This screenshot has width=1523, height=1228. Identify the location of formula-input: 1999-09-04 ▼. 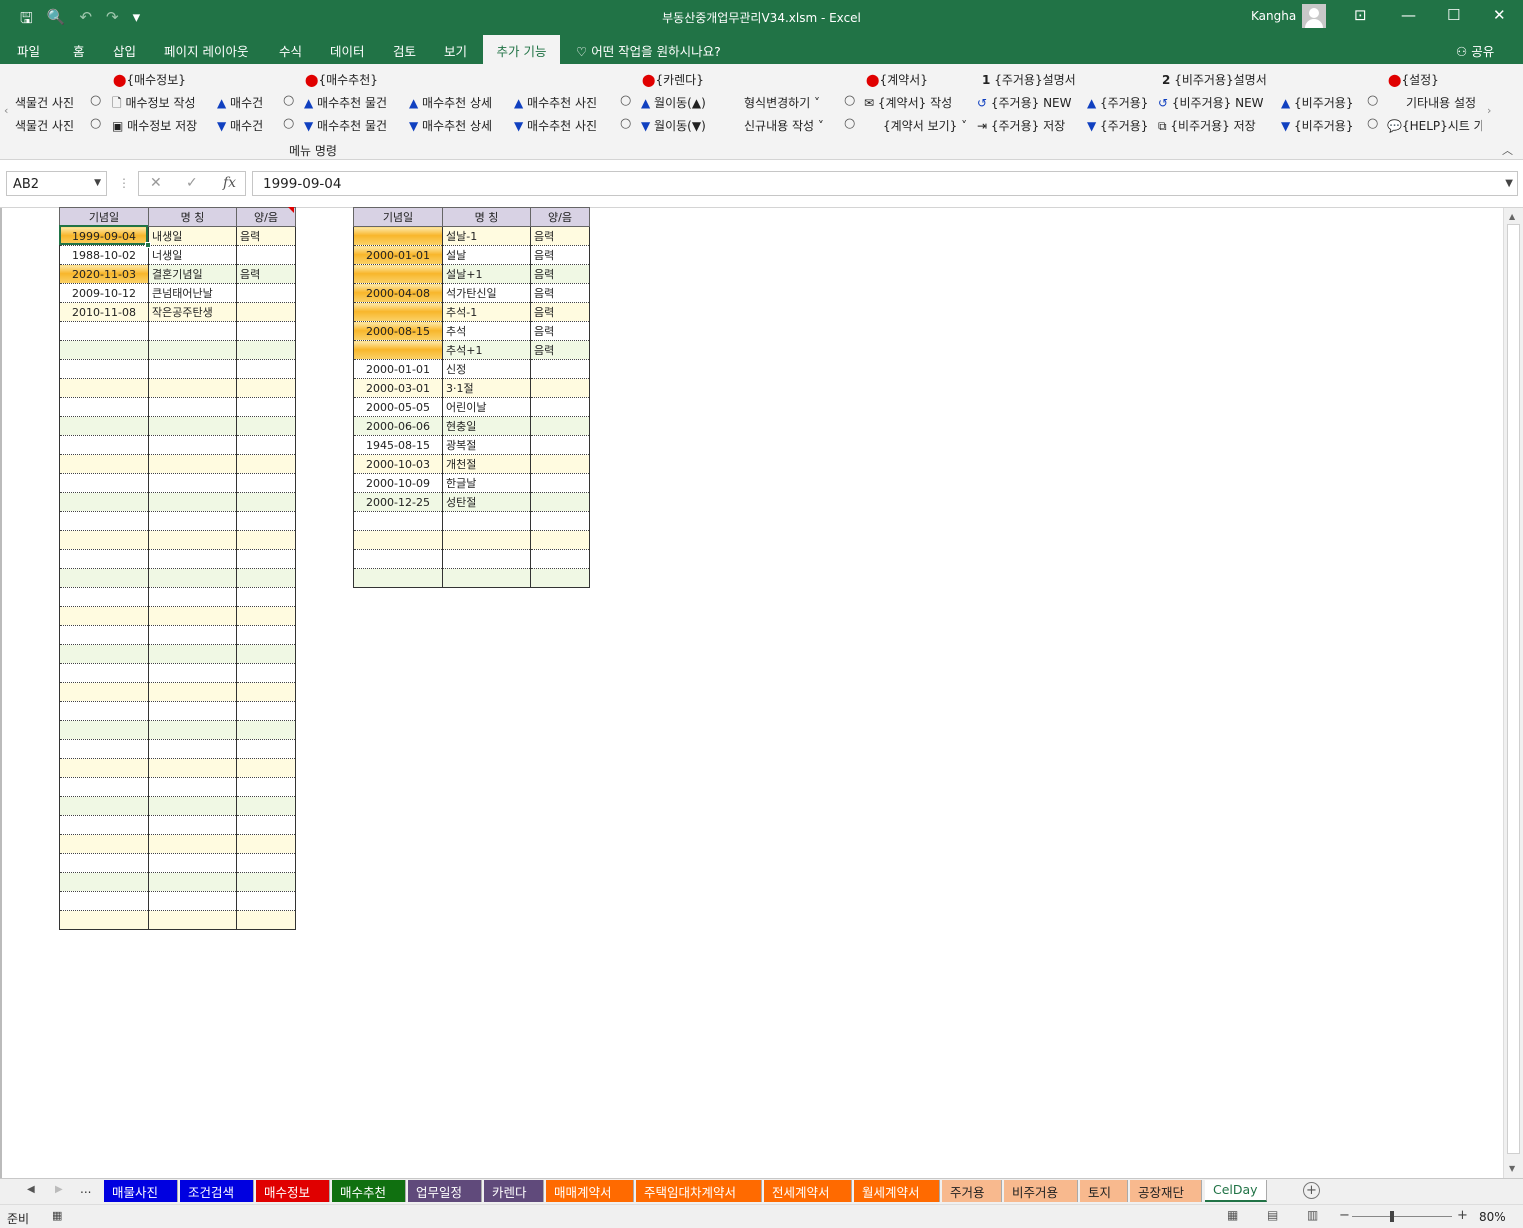
(885, 183).